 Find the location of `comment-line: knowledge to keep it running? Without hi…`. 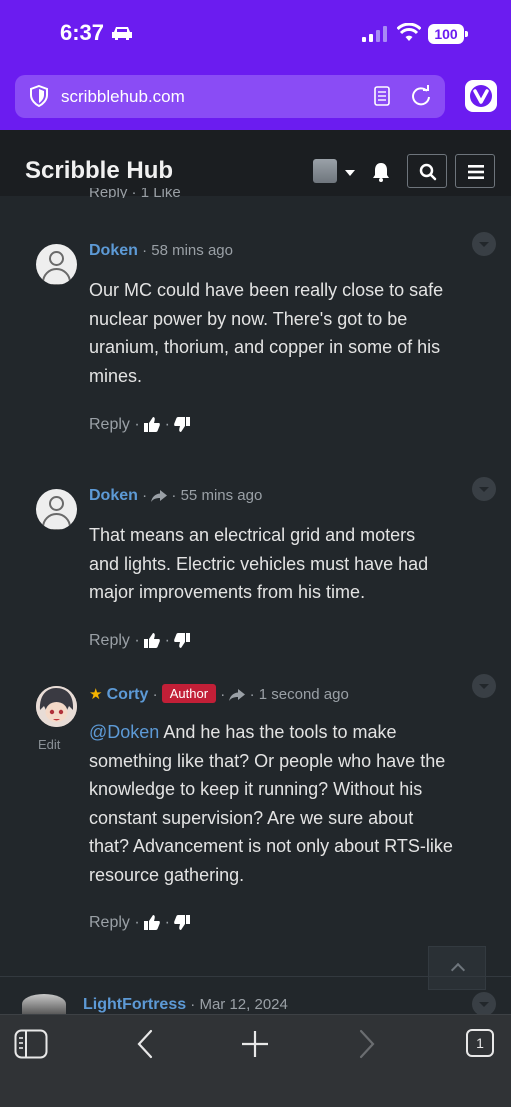

comment-line: knowledge to keep it running? Without hi… is located at coordinates (256, 789).